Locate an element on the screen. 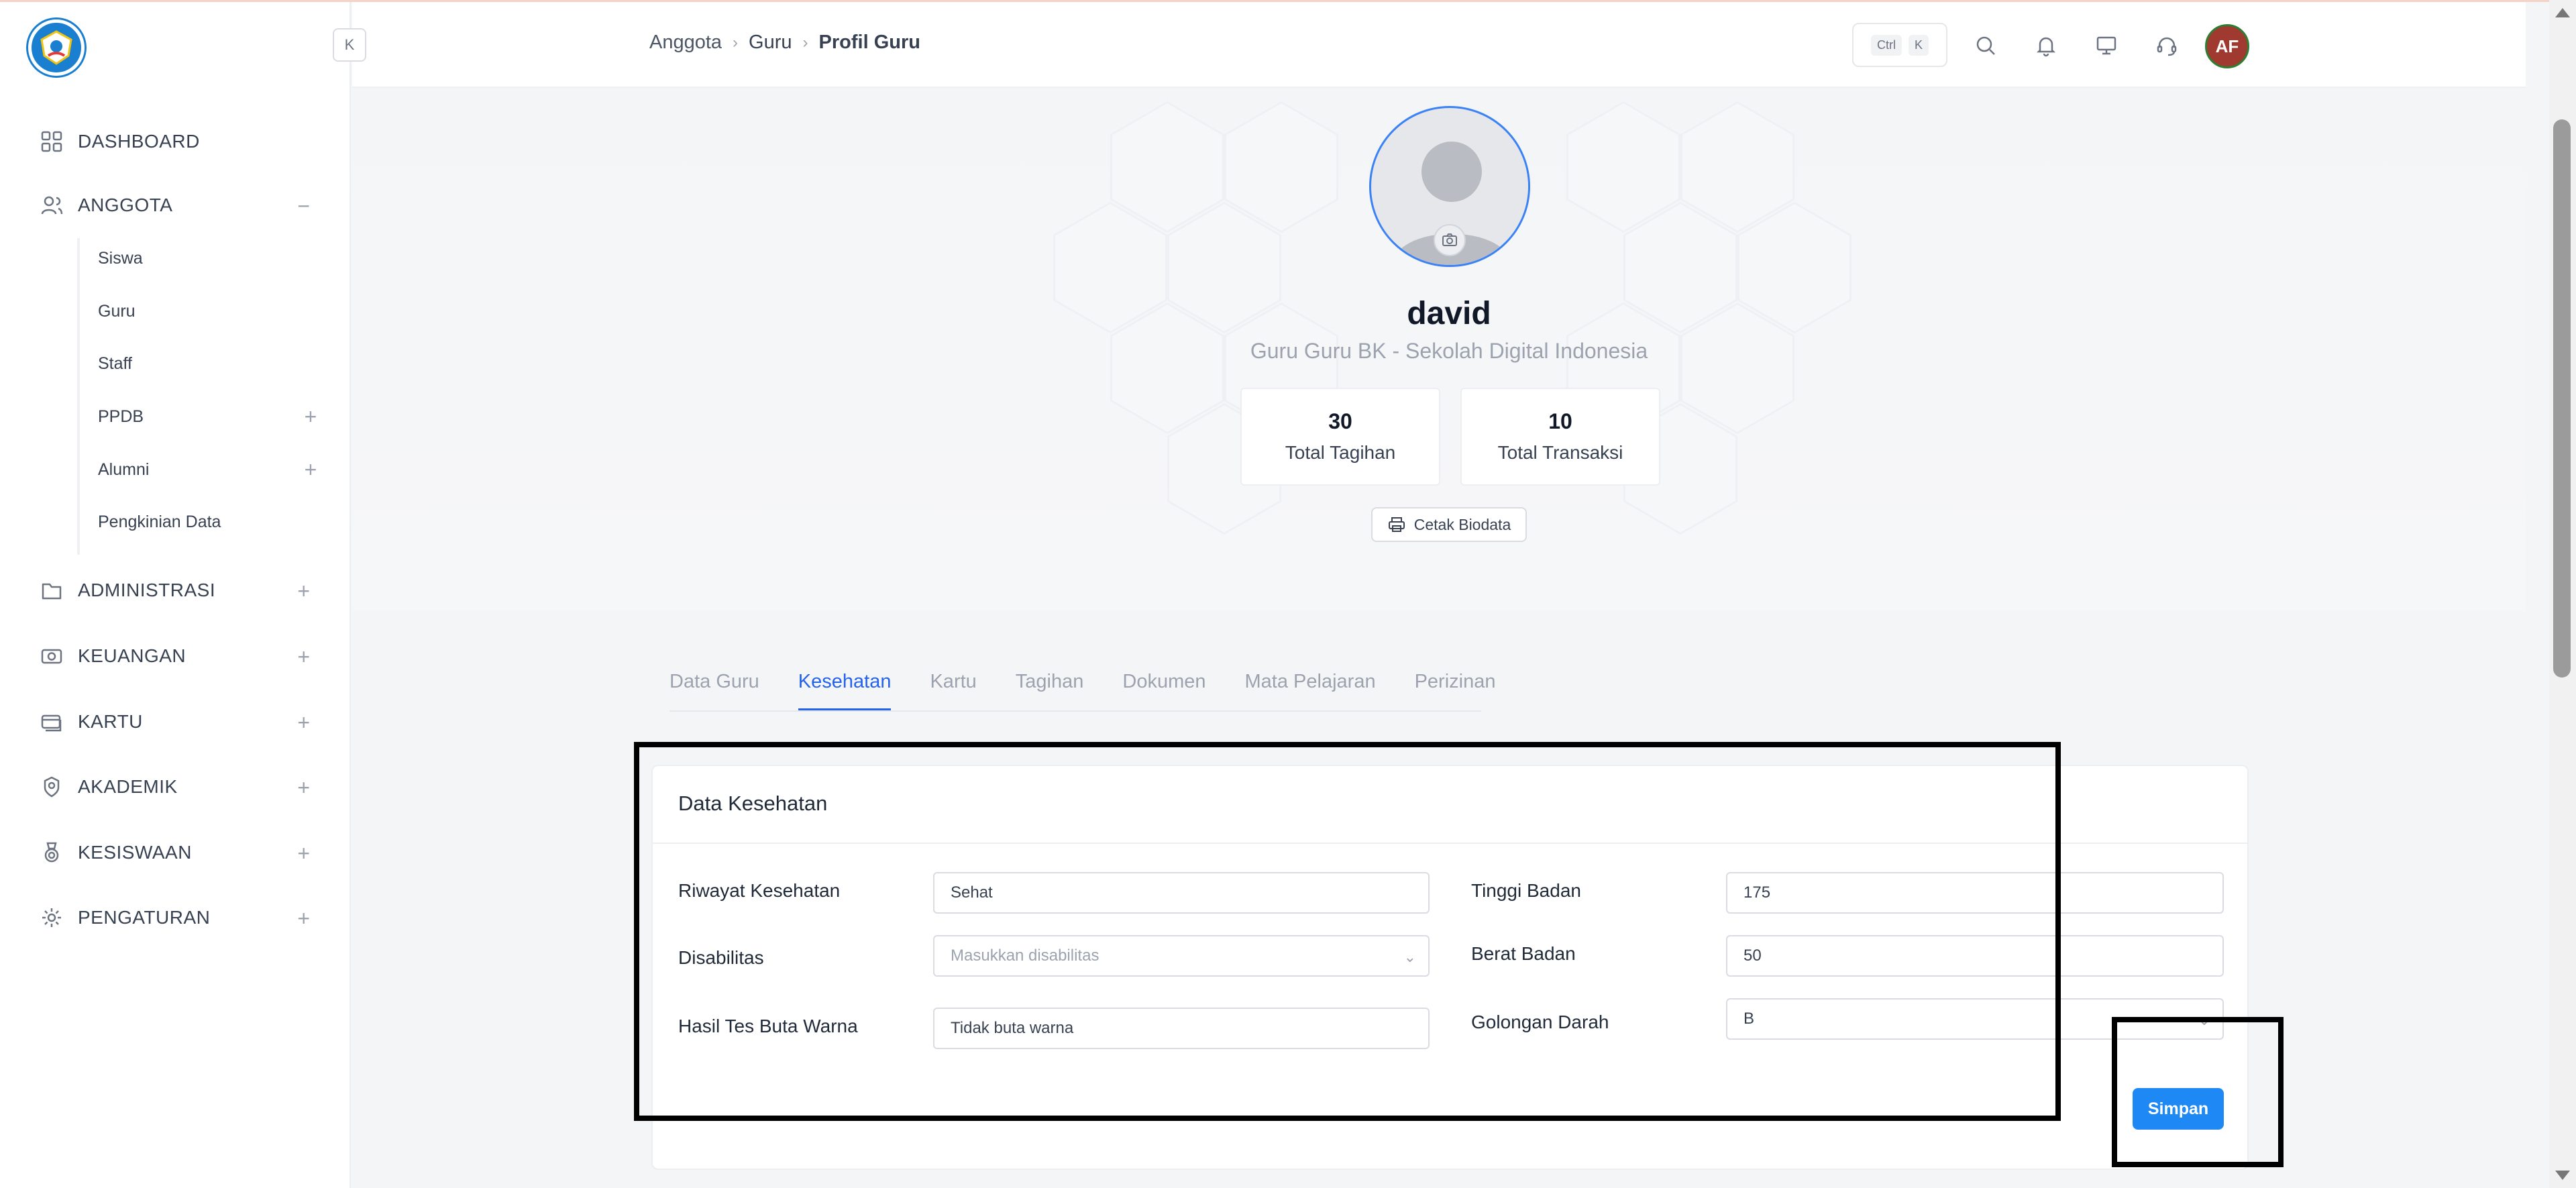  tab-mata-pelajaran: Mata Pelajaran is located at coordinates (1310, 688).